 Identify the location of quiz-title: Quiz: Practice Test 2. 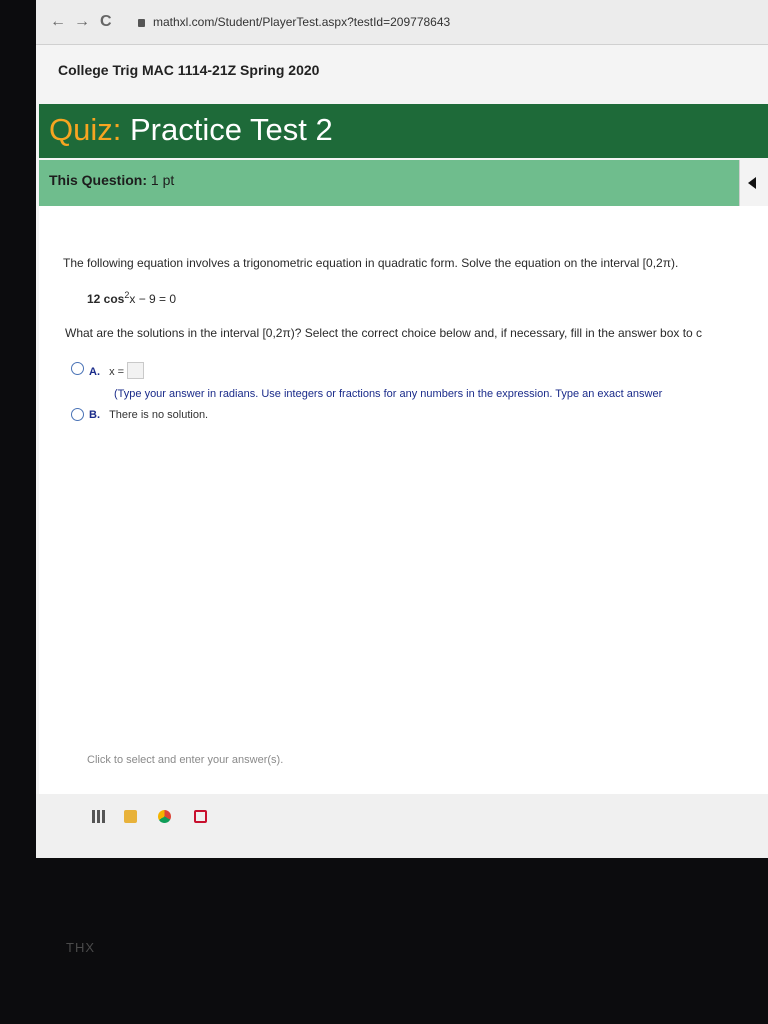
(191, 130).